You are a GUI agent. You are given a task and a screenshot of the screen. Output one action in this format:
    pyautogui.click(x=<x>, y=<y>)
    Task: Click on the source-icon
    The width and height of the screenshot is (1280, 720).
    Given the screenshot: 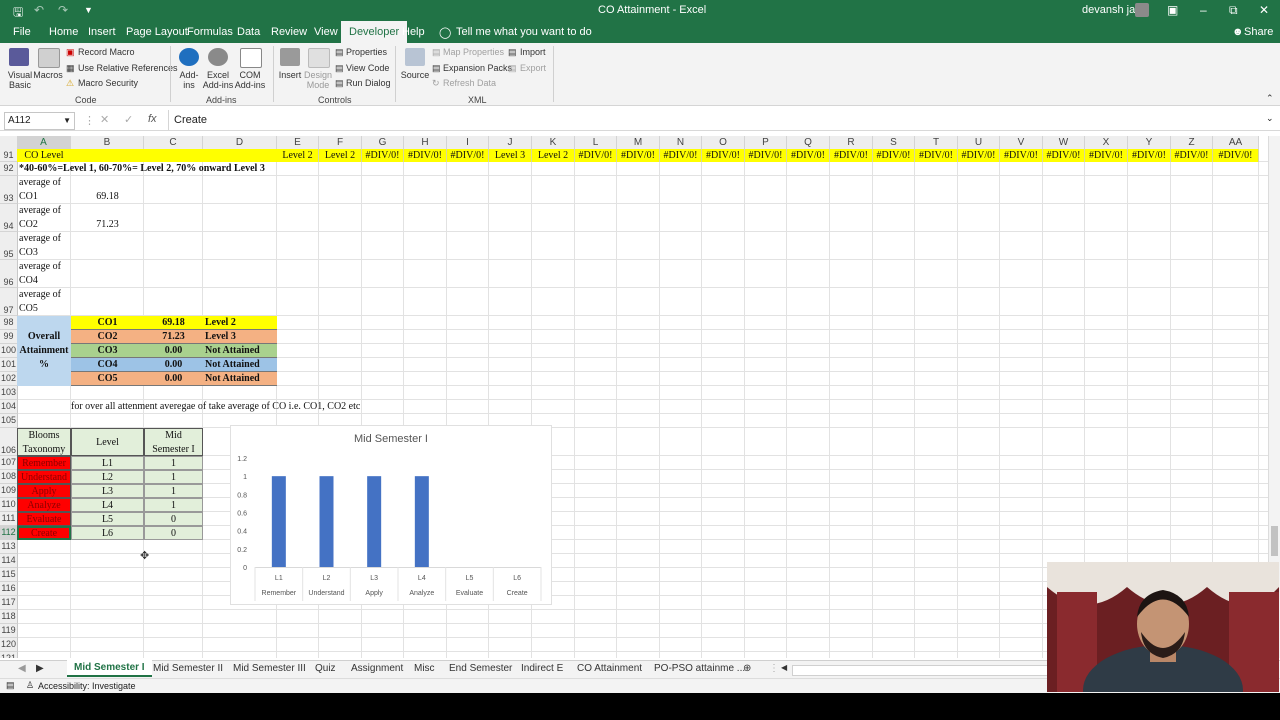 What is the action you would take?
    pyautogui.click(x=415, y=57)
    